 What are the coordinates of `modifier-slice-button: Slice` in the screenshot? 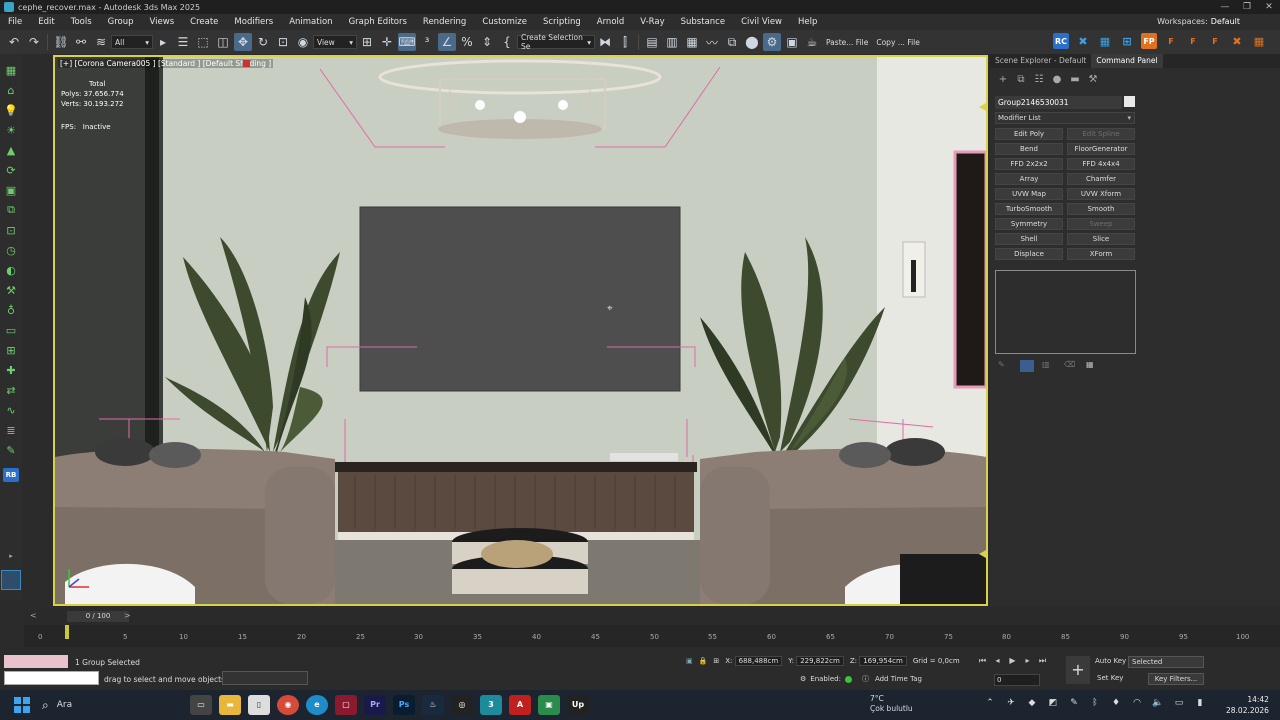 It's located at (1101, 239).